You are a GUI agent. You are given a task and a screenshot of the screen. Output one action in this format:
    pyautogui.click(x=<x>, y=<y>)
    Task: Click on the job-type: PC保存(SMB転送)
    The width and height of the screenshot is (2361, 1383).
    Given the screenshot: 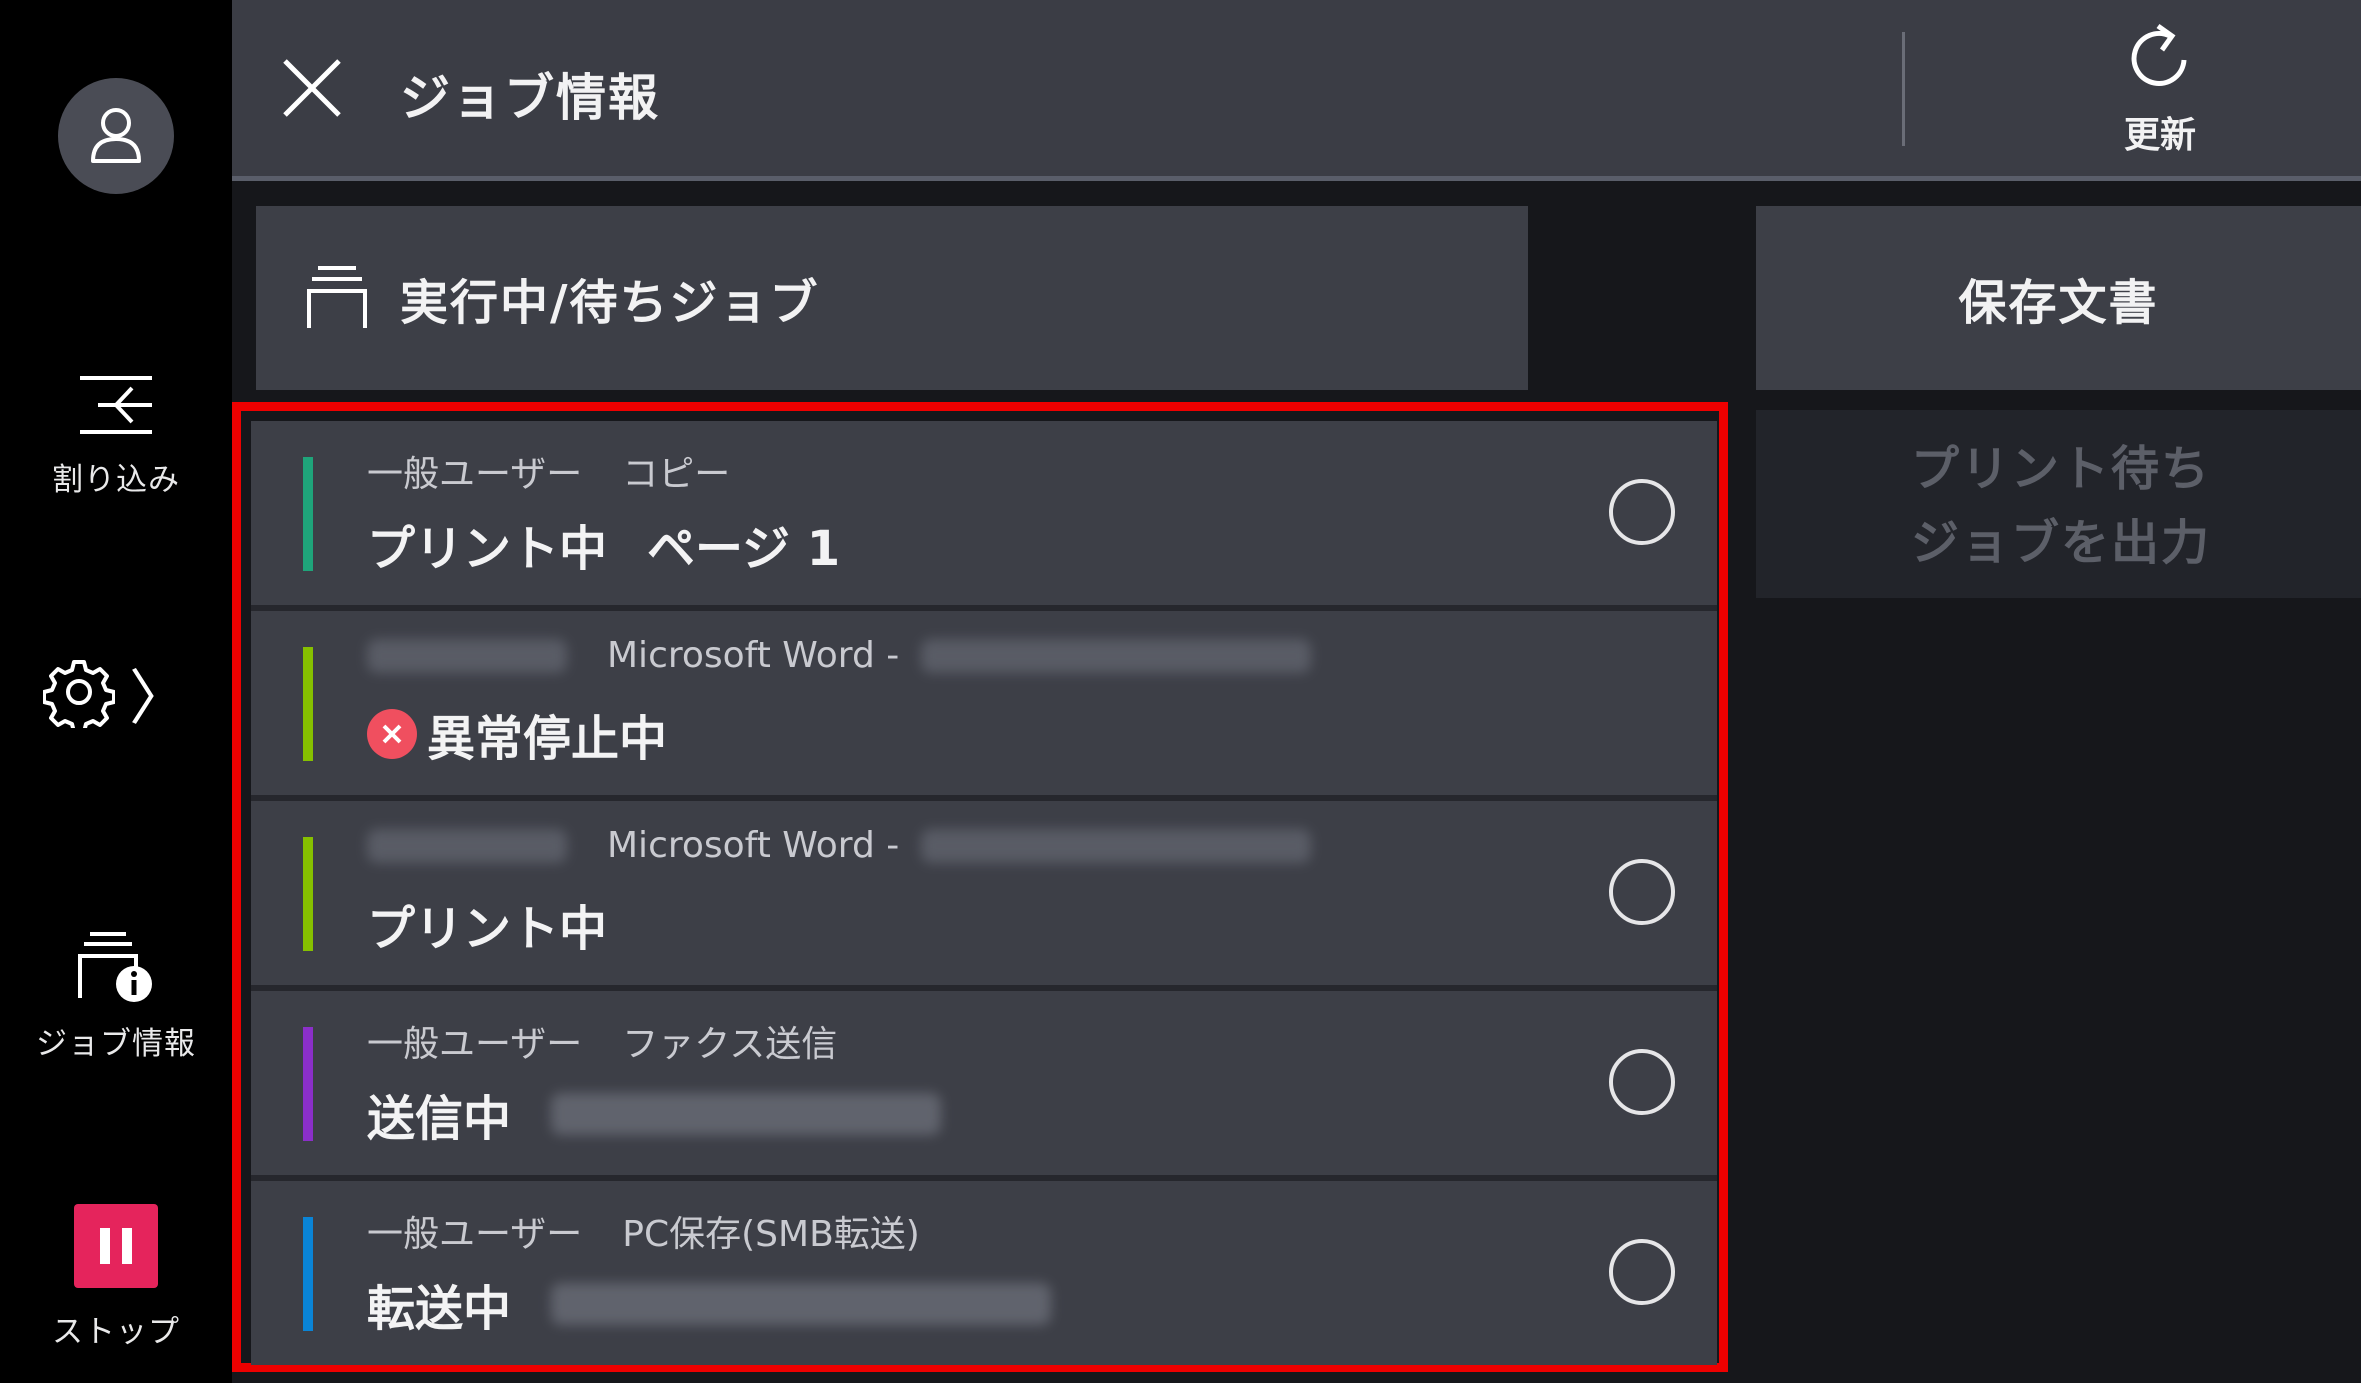 What is the action you would take?
    pyautogui.click(x=771, y=1234)
    